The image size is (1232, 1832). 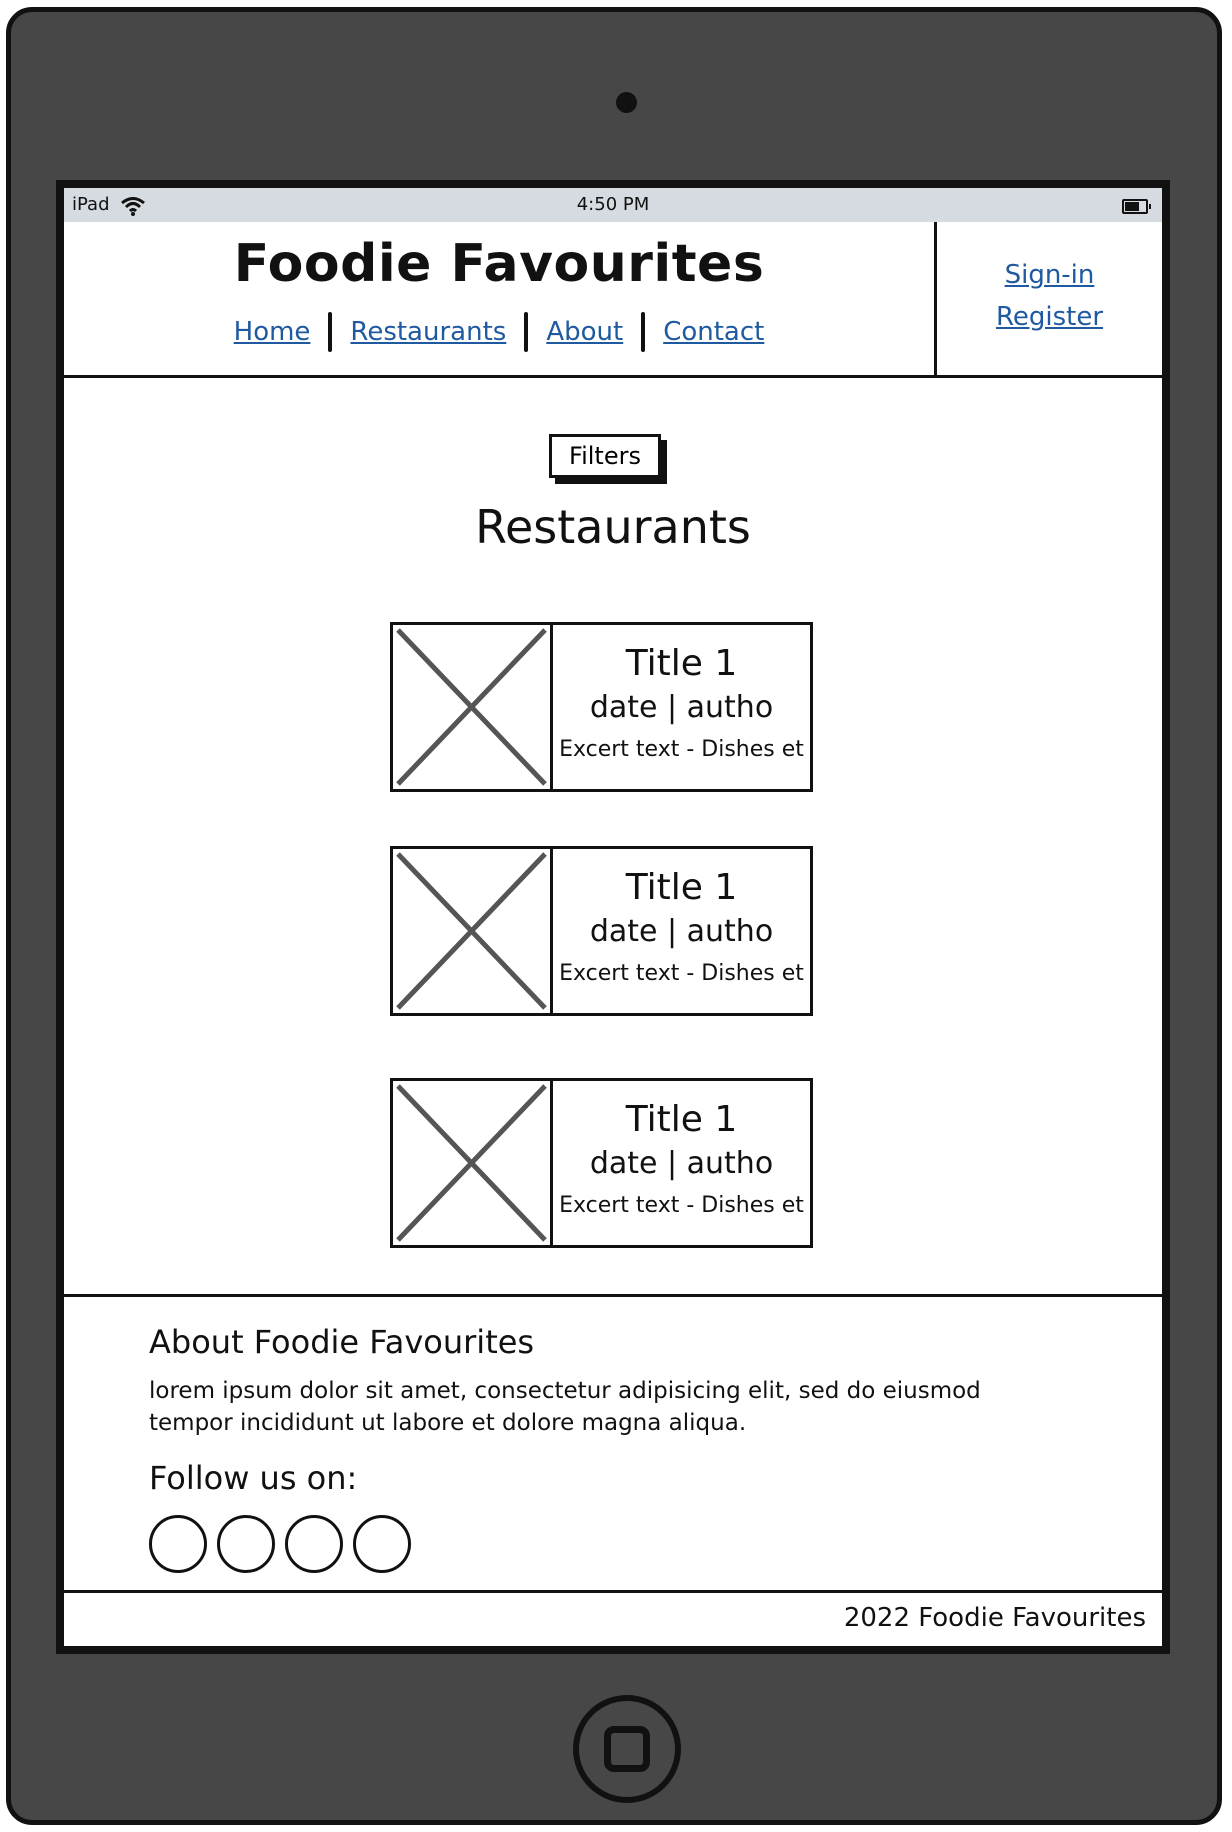 I want to click on nav-contact: Contact, so click(x=713, y=332).